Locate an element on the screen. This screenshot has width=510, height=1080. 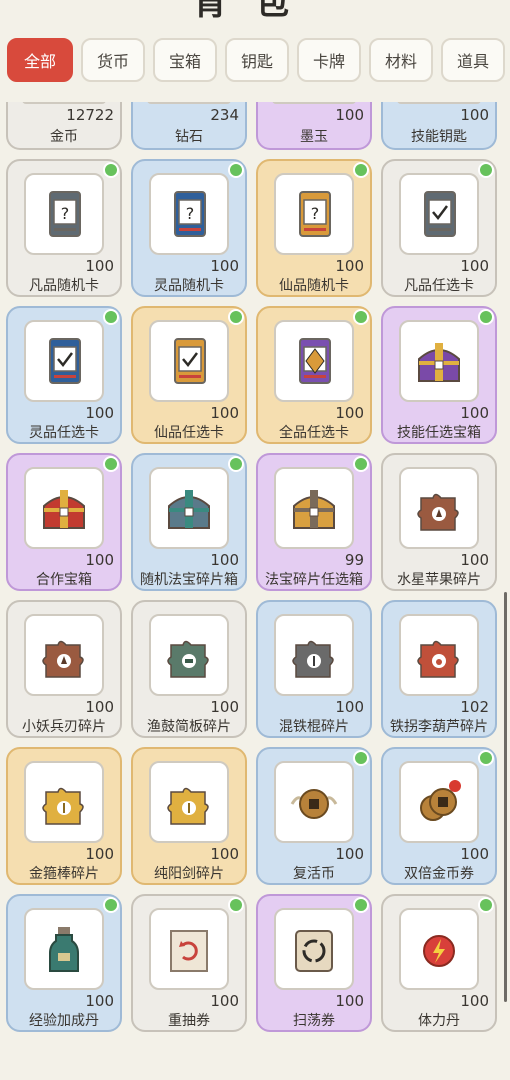
page-title: 背包 is located at coordinates (255, 11).